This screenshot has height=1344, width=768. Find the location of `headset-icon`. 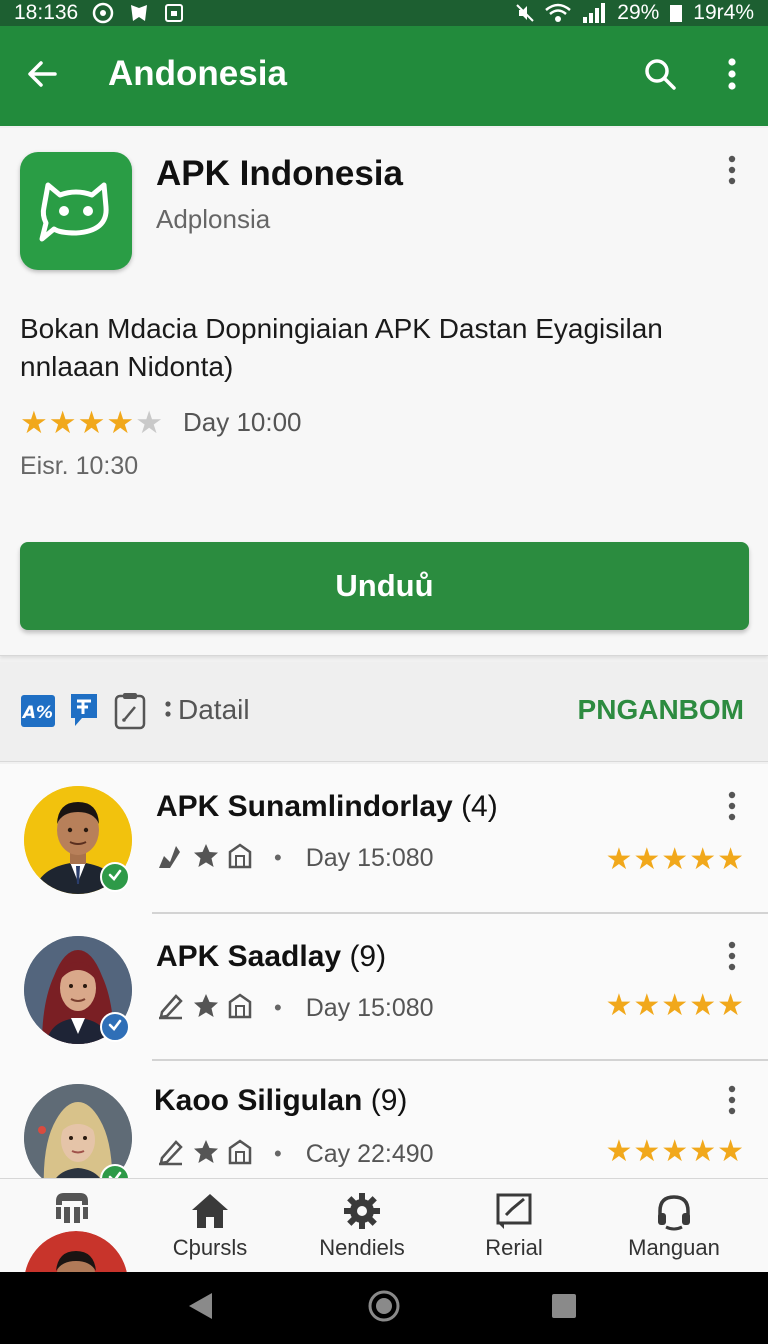

headset-icon is located at coordinates (674, 1211).